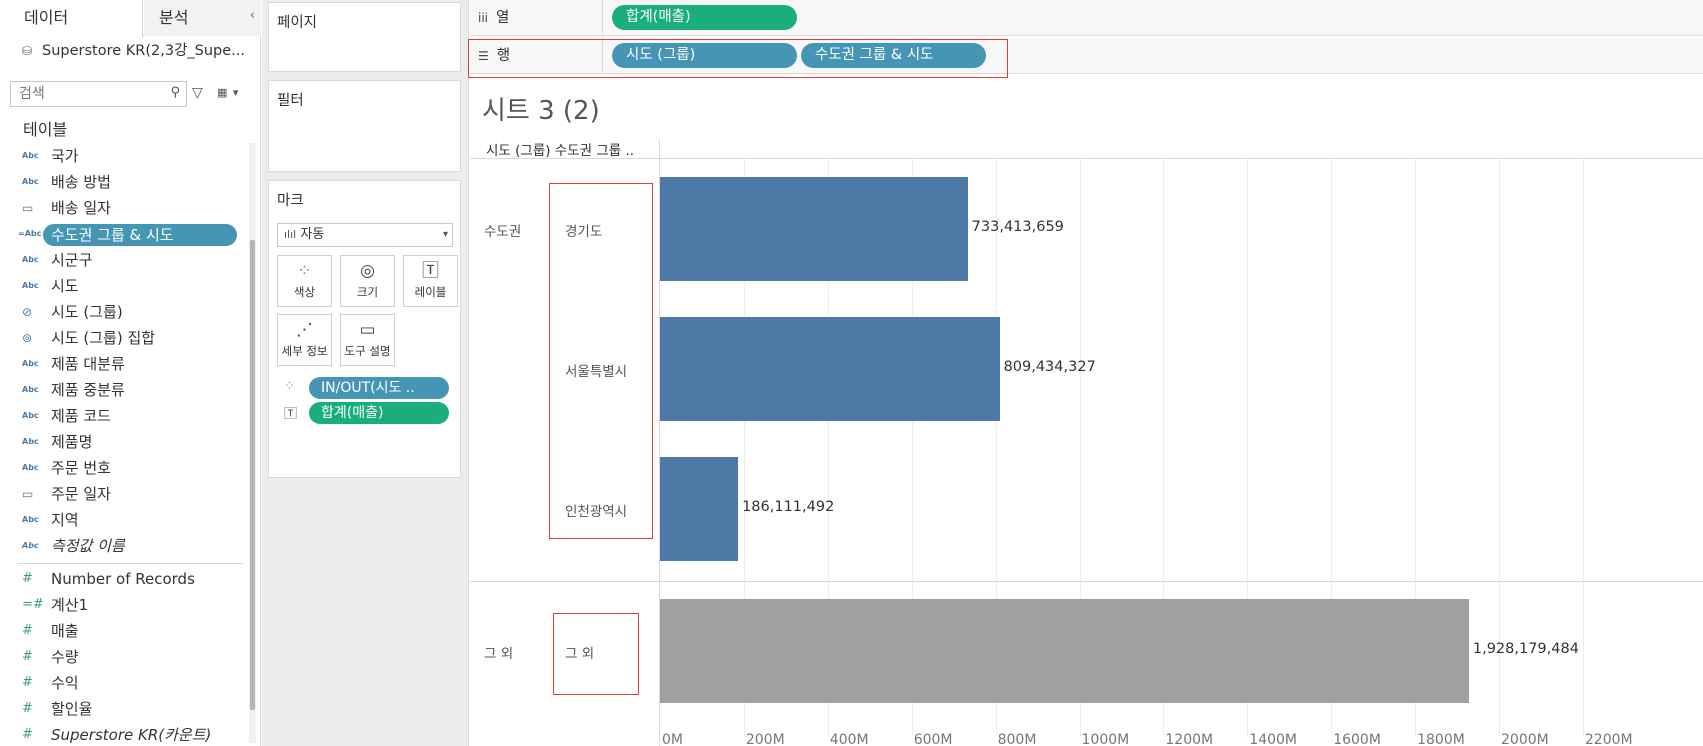 This screenshot has width=1703, height=746. I want to click on tab-data: 데이터, so click(71, 18).